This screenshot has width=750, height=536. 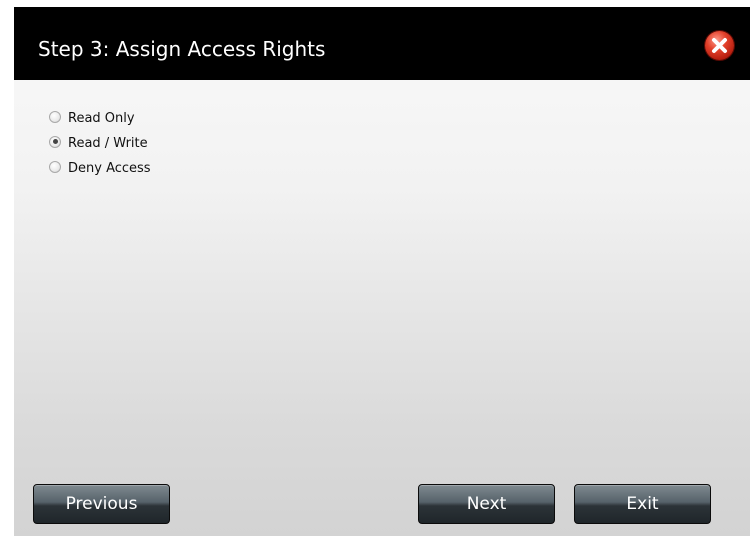 I want to click on access-rights-options: Read Only Read / Write Deny Access, so click(x=100, y=141).